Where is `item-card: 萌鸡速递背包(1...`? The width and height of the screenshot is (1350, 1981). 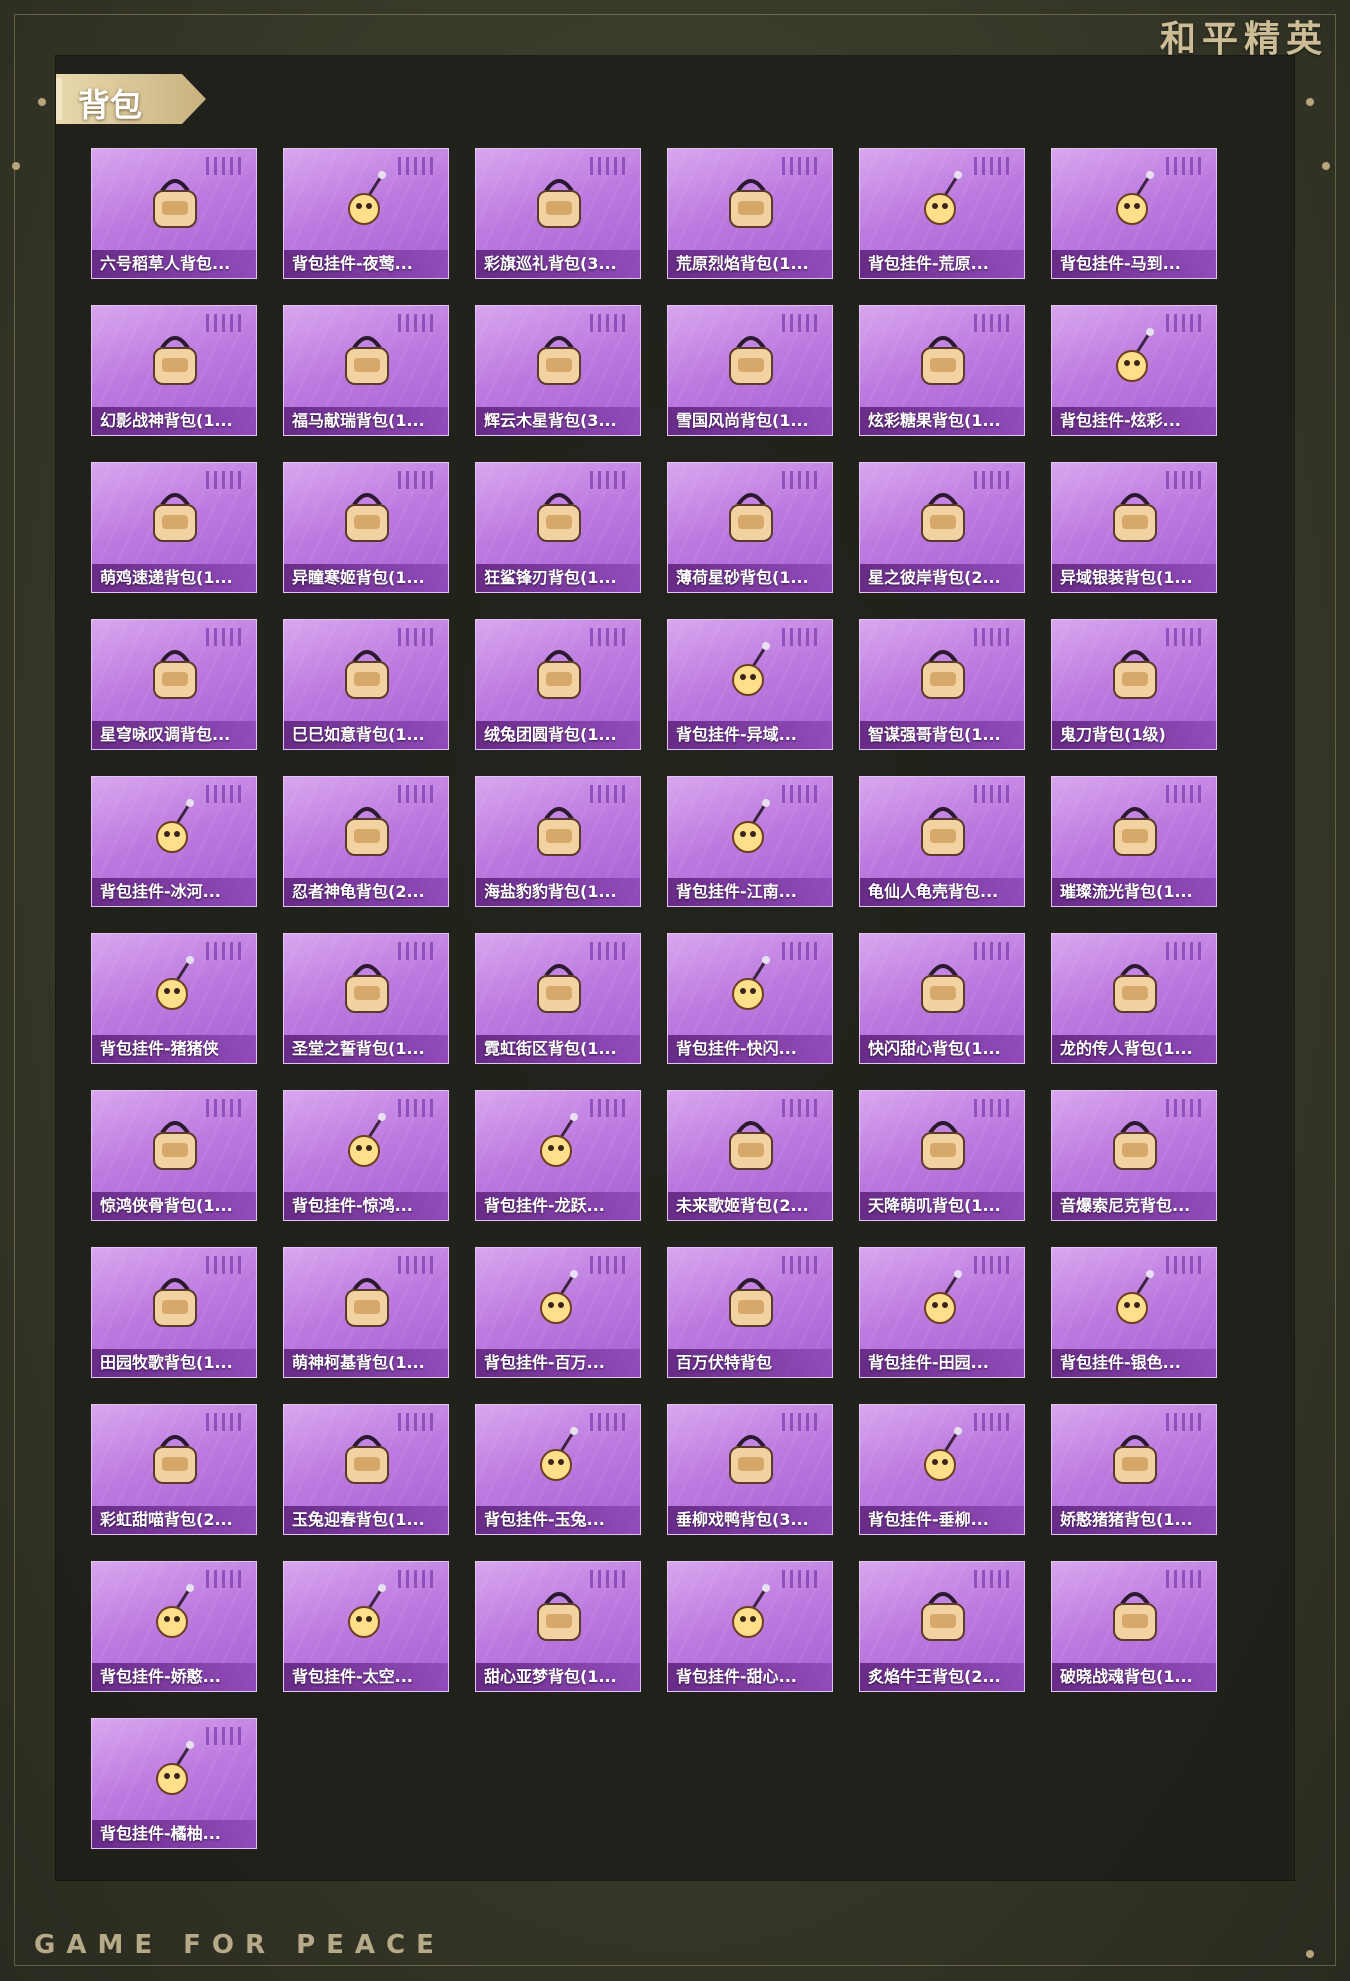 item-card: 萌鸡速递背包(1... is located at coordinates (174, 527).